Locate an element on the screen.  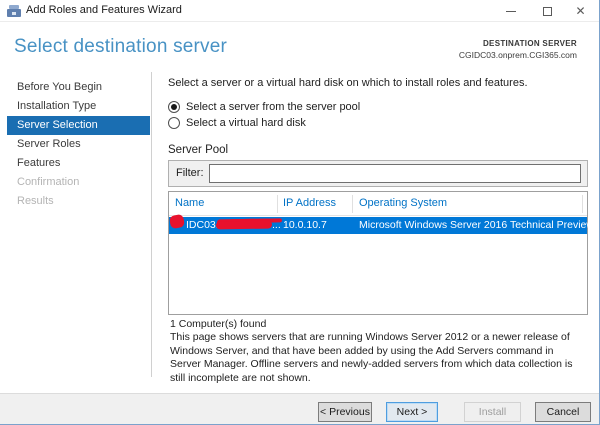
column-header-name: Name is located at coordinates (189, 203).